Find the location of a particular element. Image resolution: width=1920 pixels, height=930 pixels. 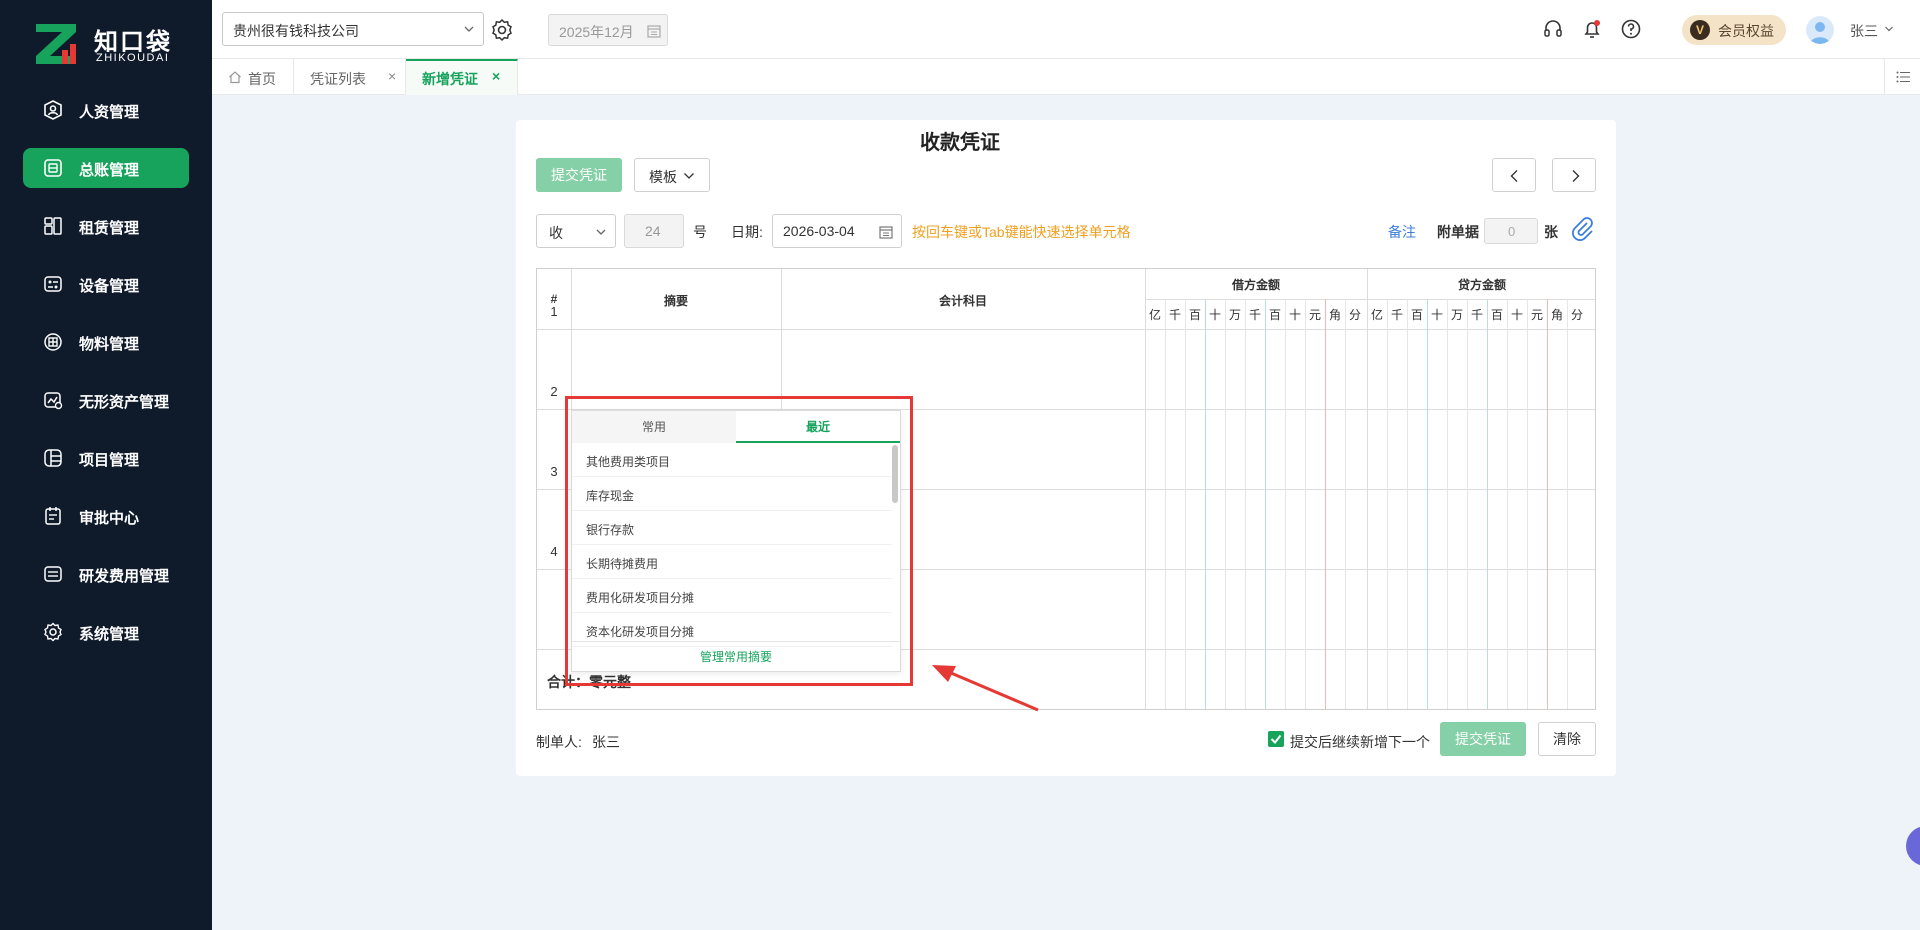

continue-checkbox is located at coordinates (1276, 739).